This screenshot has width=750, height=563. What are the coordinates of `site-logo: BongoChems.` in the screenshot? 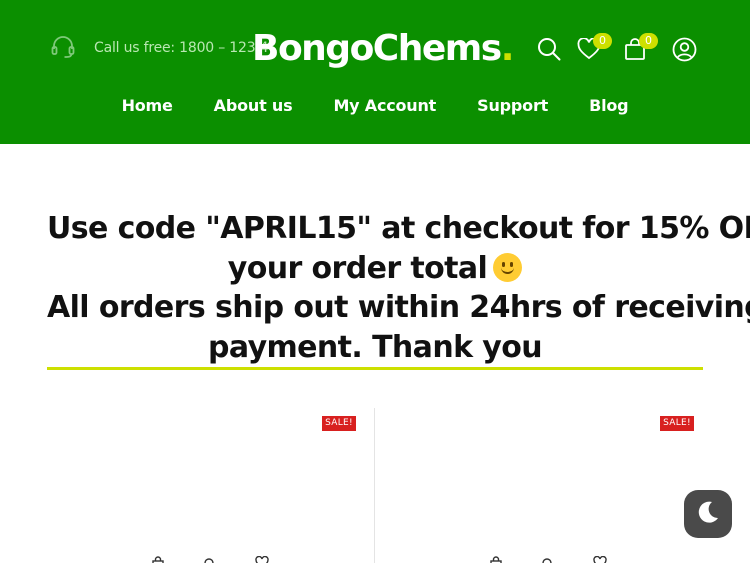 It's located at (383, 48).